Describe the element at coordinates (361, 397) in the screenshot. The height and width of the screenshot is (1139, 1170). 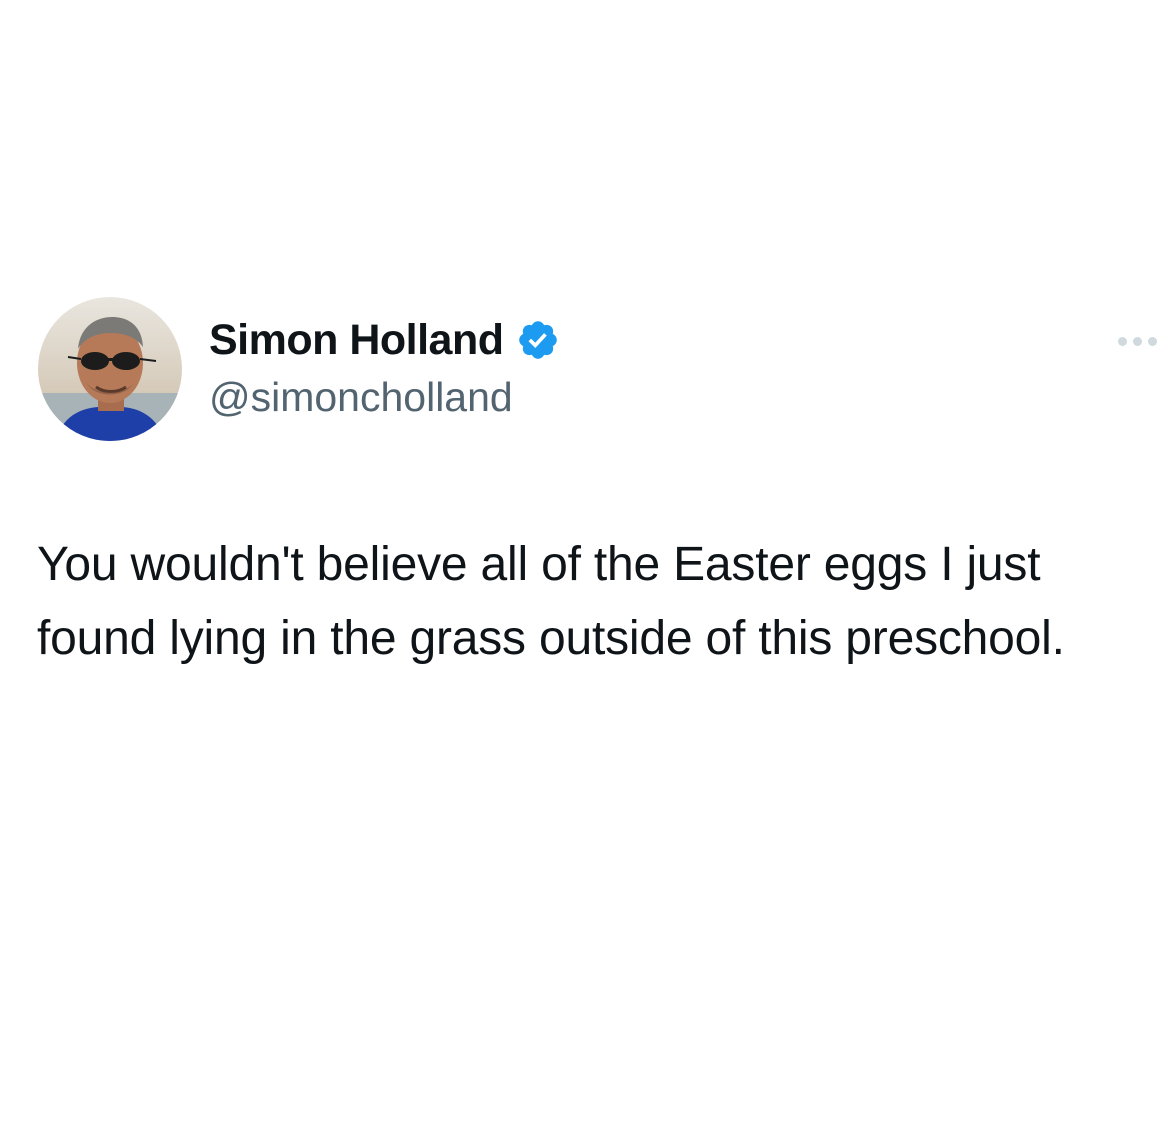
I see `author-handle: @simoncholland` at that location.